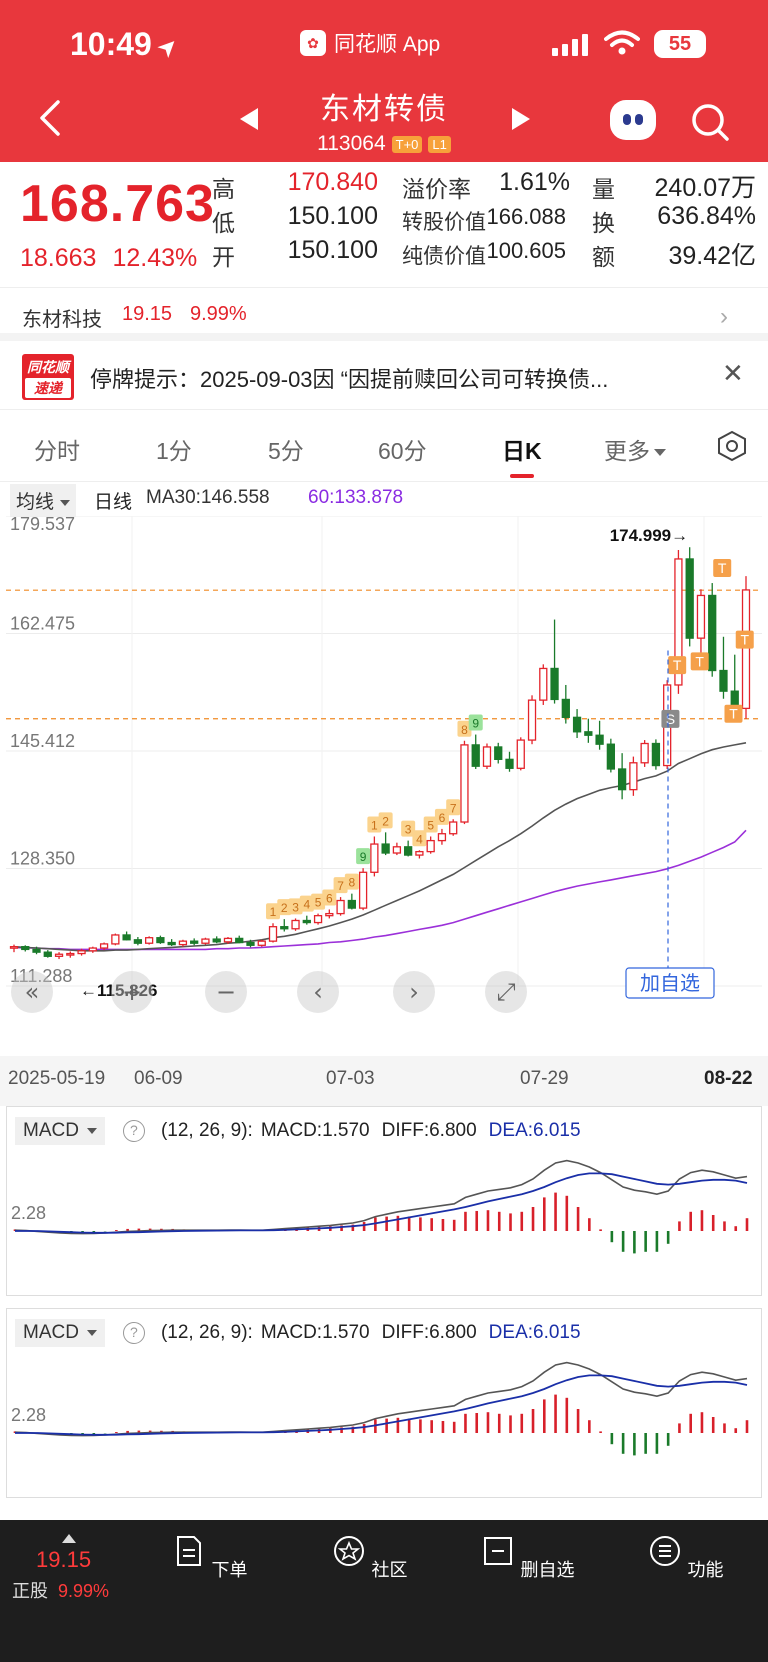 This screenshot has height=1662, width=768. I want to click on nav-remove-watch: 删自选, so click(528, 1558).